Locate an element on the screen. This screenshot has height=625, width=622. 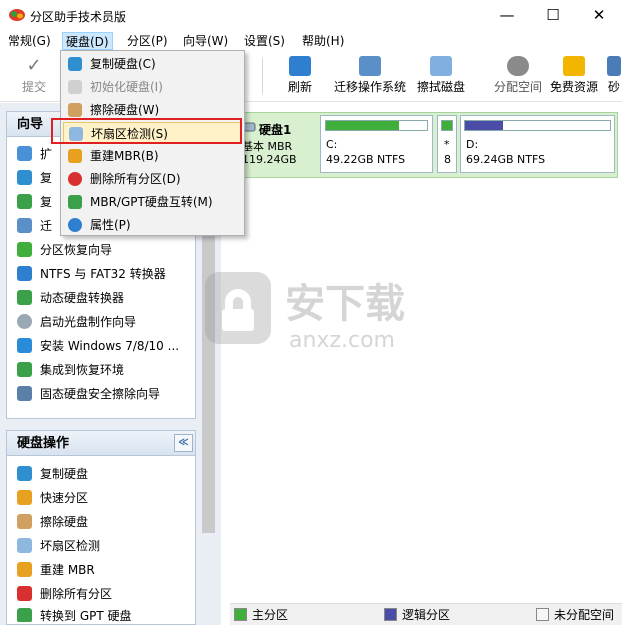
highlight-box is located at coordinates (146, 131).